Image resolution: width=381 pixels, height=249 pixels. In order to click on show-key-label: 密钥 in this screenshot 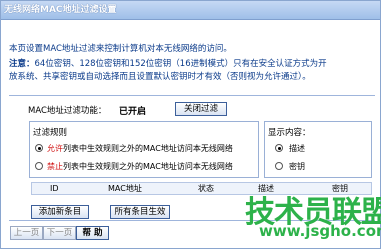, I will do `click(297, 166)`.